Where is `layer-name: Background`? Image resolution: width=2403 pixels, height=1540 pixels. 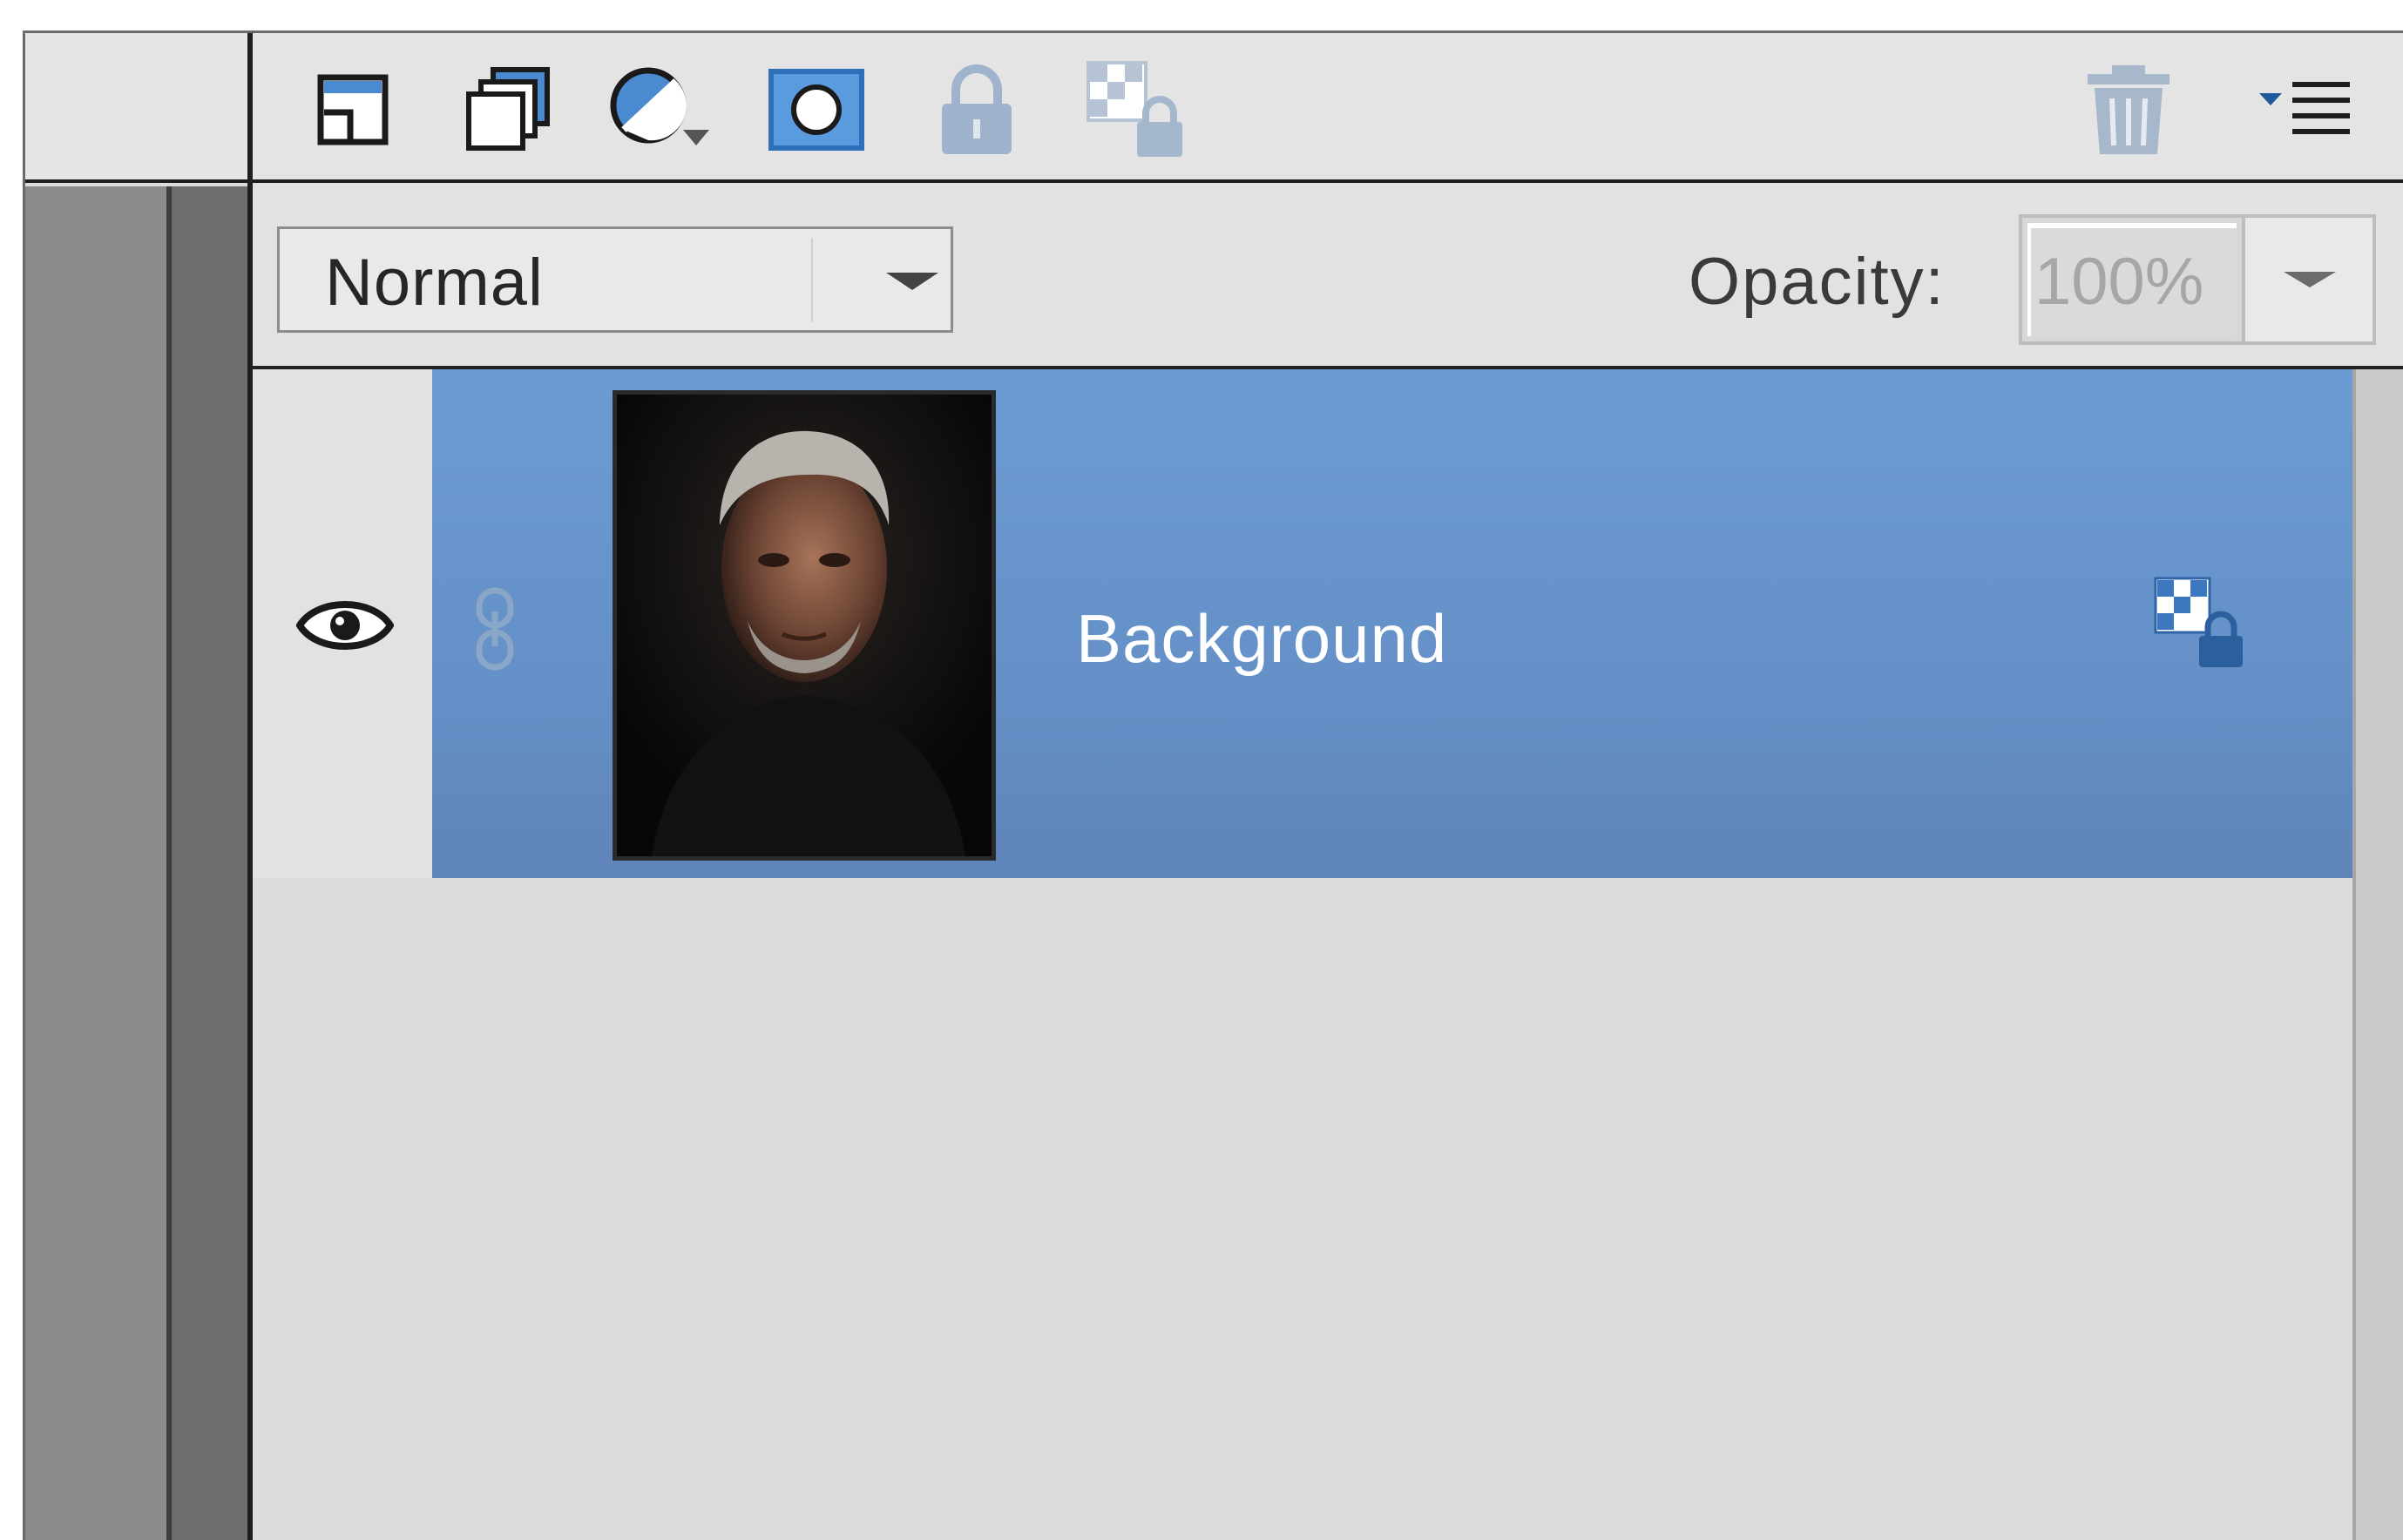 layer-name: Background is located at coordinates (1262, 638).